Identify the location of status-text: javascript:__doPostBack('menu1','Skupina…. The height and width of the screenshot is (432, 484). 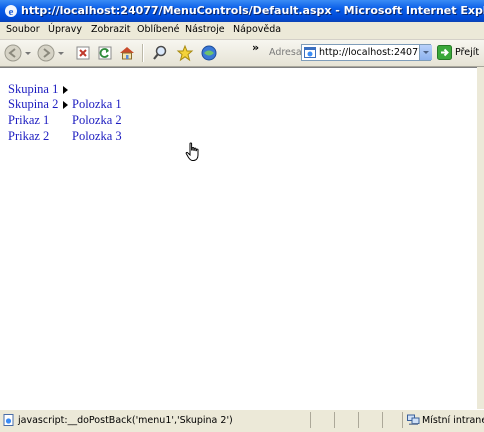
(125, 420).